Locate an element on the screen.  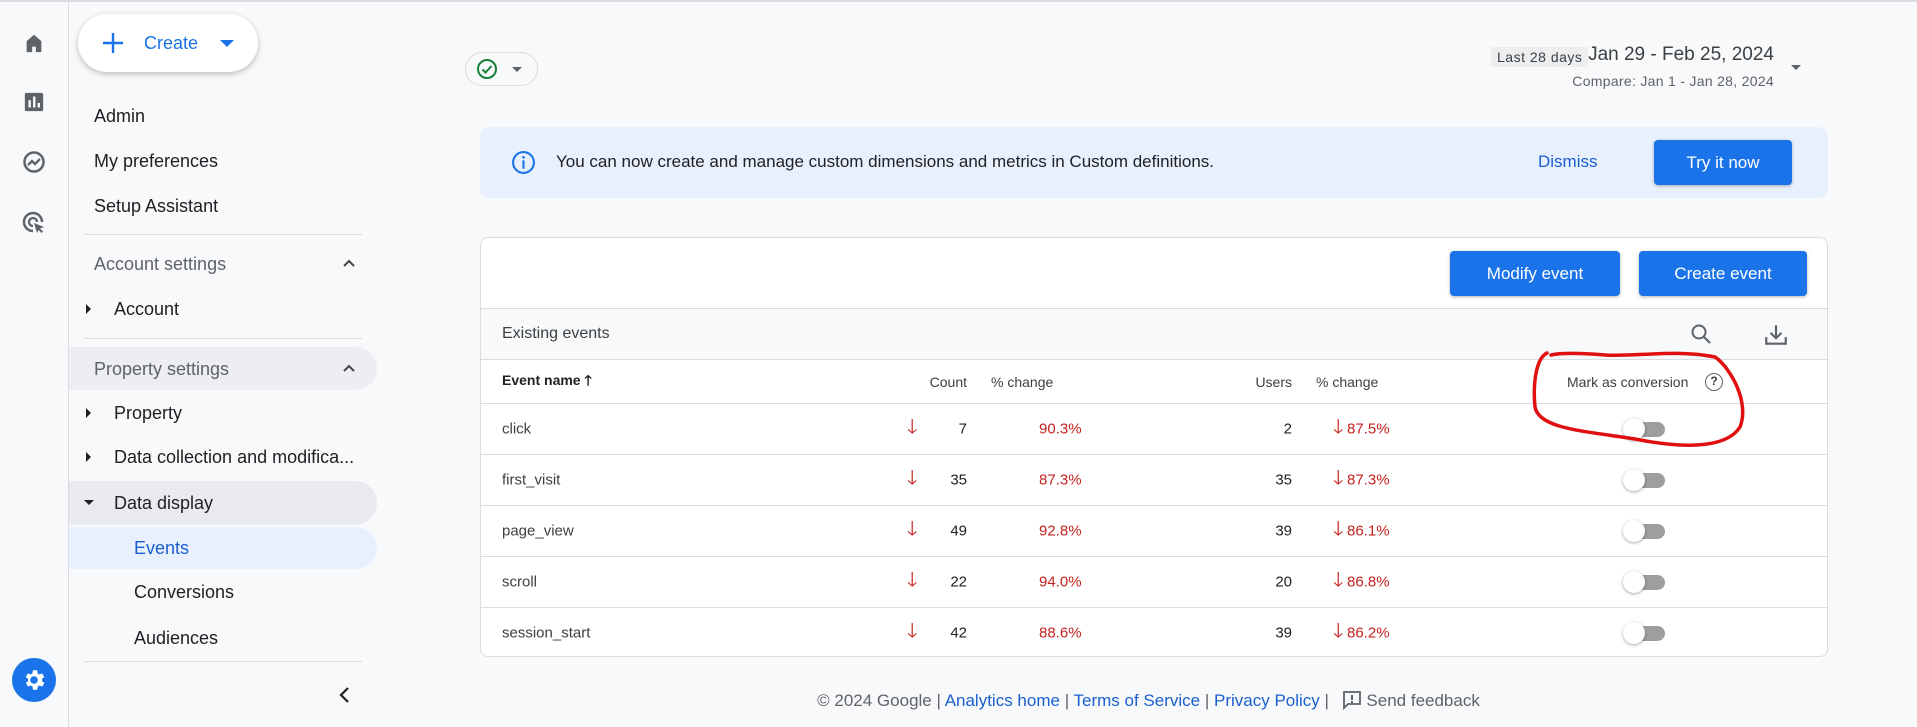
event-count: 49 is located at coordinates (958, 531).